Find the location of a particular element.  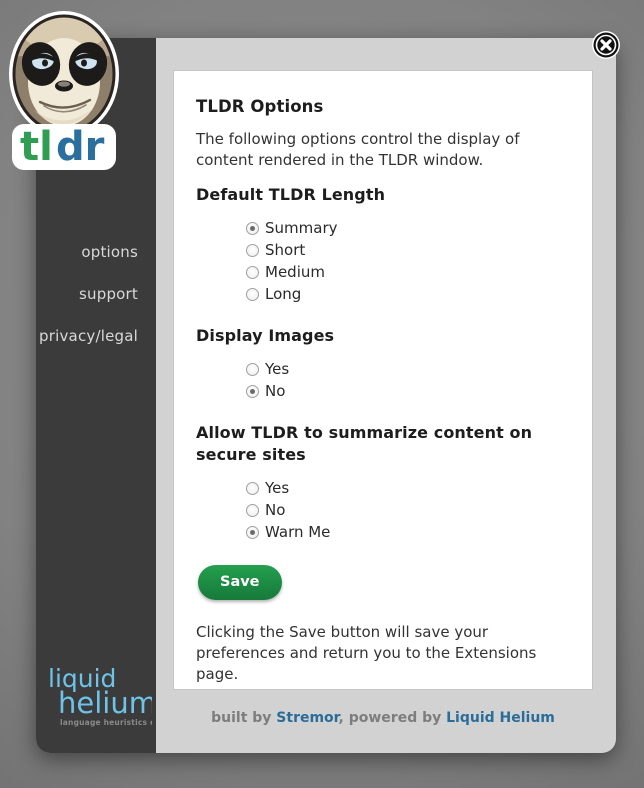

radio-group-display-images: Yes No is located at coordinates (408, 380).